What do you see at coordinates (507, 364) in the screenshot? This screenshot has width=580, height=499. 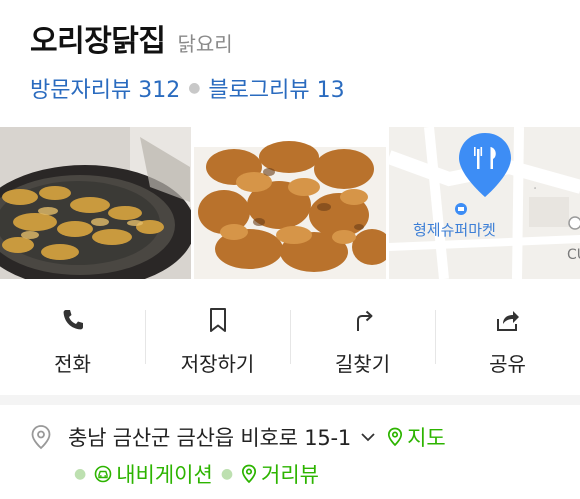 I see `share-label: 공유` at bounding box center [507, 364].